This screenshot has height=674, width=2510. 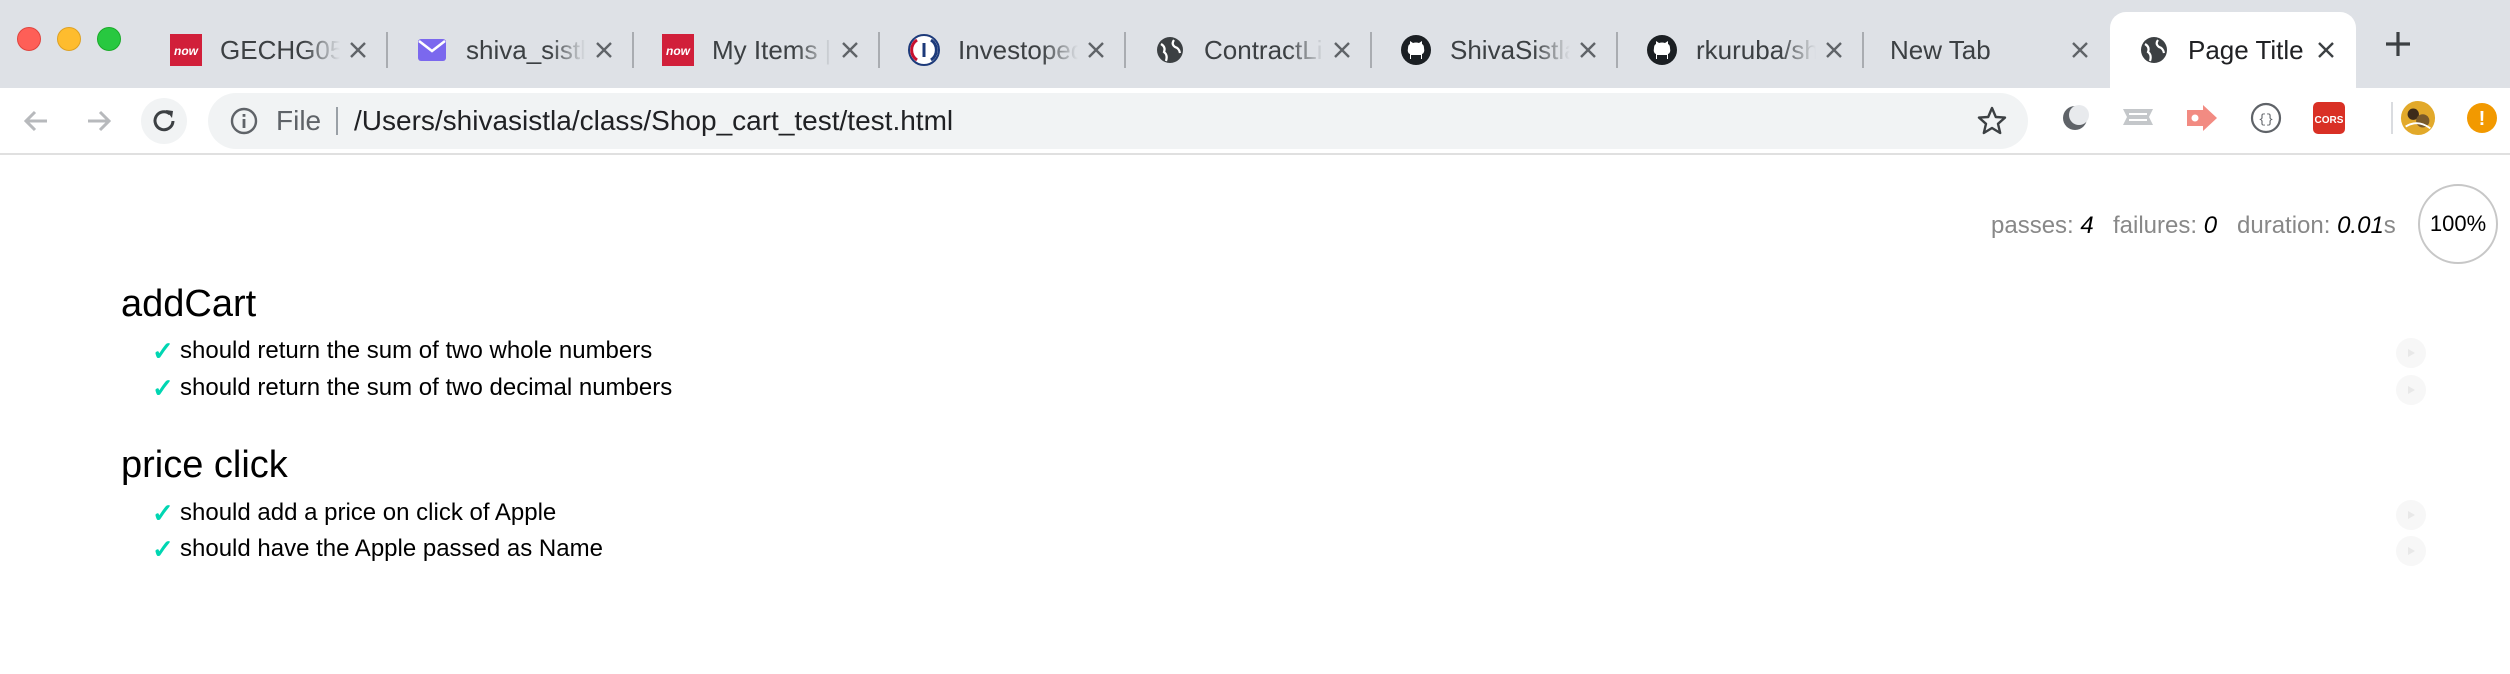 What do you see at coordinates (99, 121) in the screenshot?
I see `forward-arrow-icon` at bounding box center [99, 121].